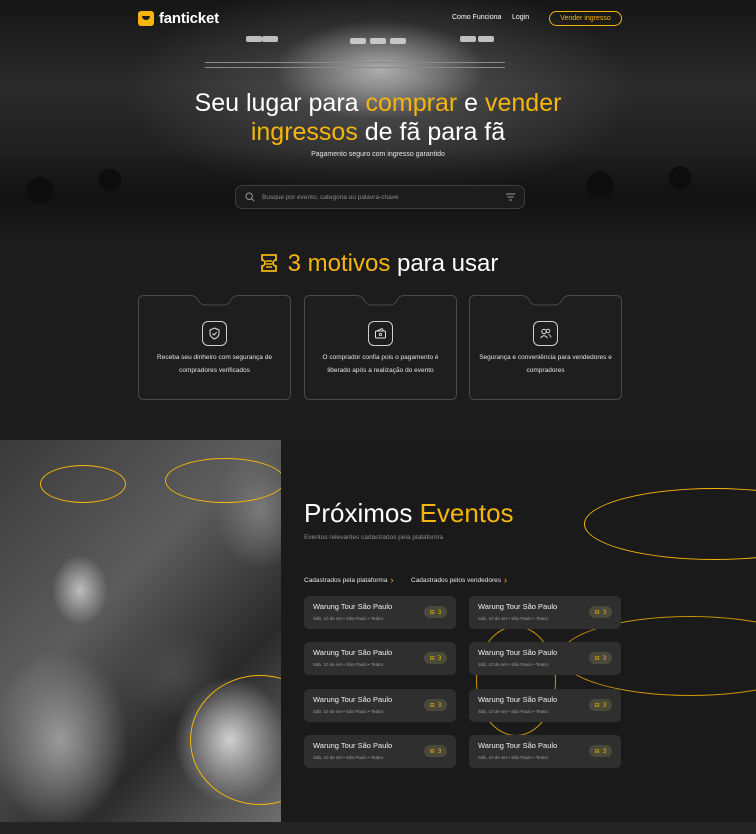 The height and width of the screenshot is (834, 756). I want to click on search-bar, so click(380, 197).